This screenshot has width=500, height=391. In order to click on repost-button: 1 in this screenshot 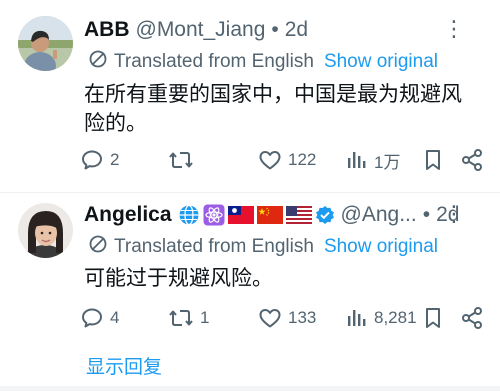, I will do `click(188, 318)`.